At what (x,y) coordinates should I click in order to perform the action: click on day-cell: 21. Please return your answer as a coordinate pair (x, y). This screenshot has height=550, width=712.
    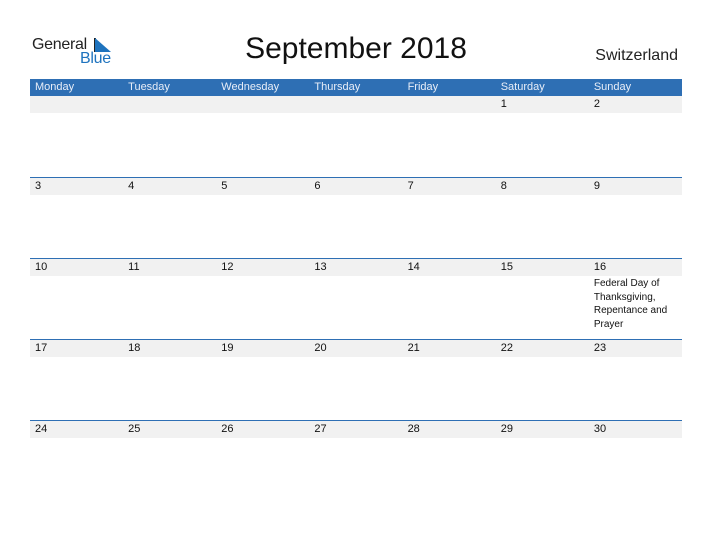
    Looking at the image, I should click on (449, 349).